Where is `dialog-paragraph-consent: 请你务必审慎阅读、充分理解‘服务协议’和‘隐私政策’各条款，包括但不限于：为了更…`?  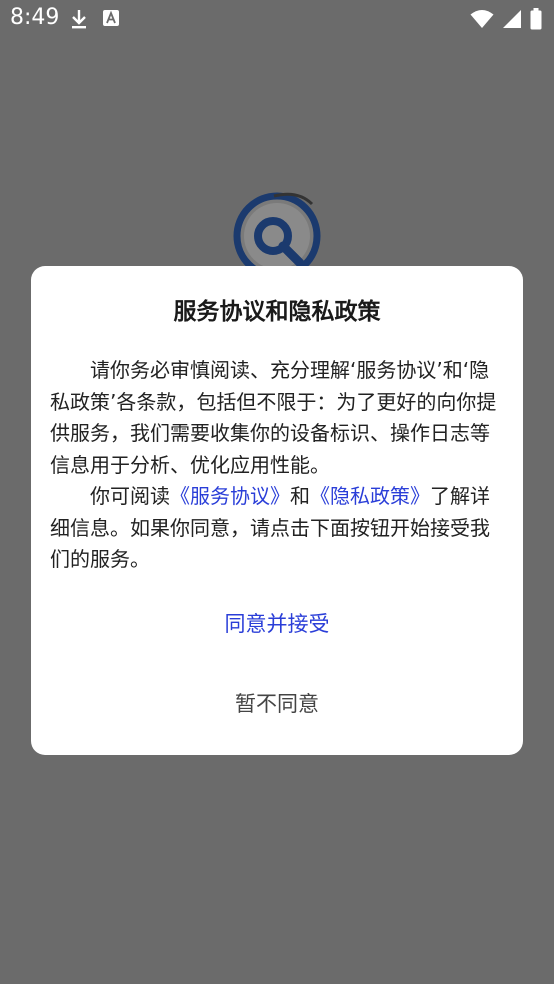
dialog-paragraph-consent: 请你务必审慎阅读、充分理解‘服务协议’和‘隐私政策’各条款，包括但不限于：为了更… is located at coordinates (273, 417).